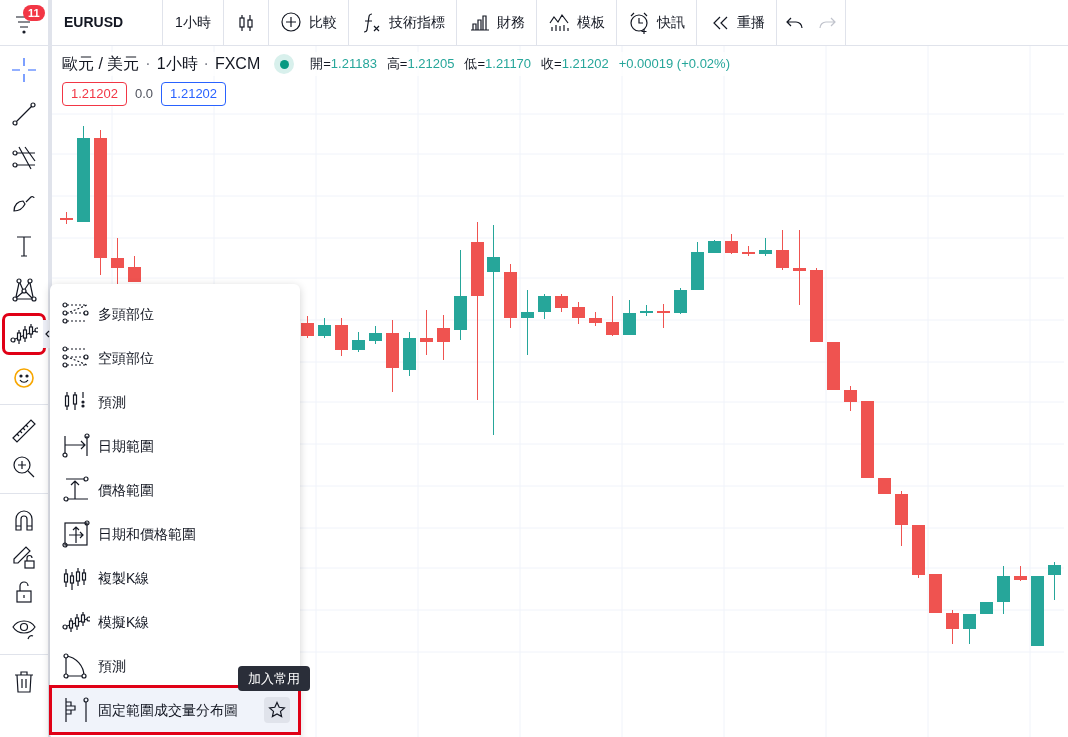 The image size is (1068, 737). What do you see at coordinates (508, 64) in the screenshot?
I see `ohlc-value: 1.21170` at bounding box center [508, 64].